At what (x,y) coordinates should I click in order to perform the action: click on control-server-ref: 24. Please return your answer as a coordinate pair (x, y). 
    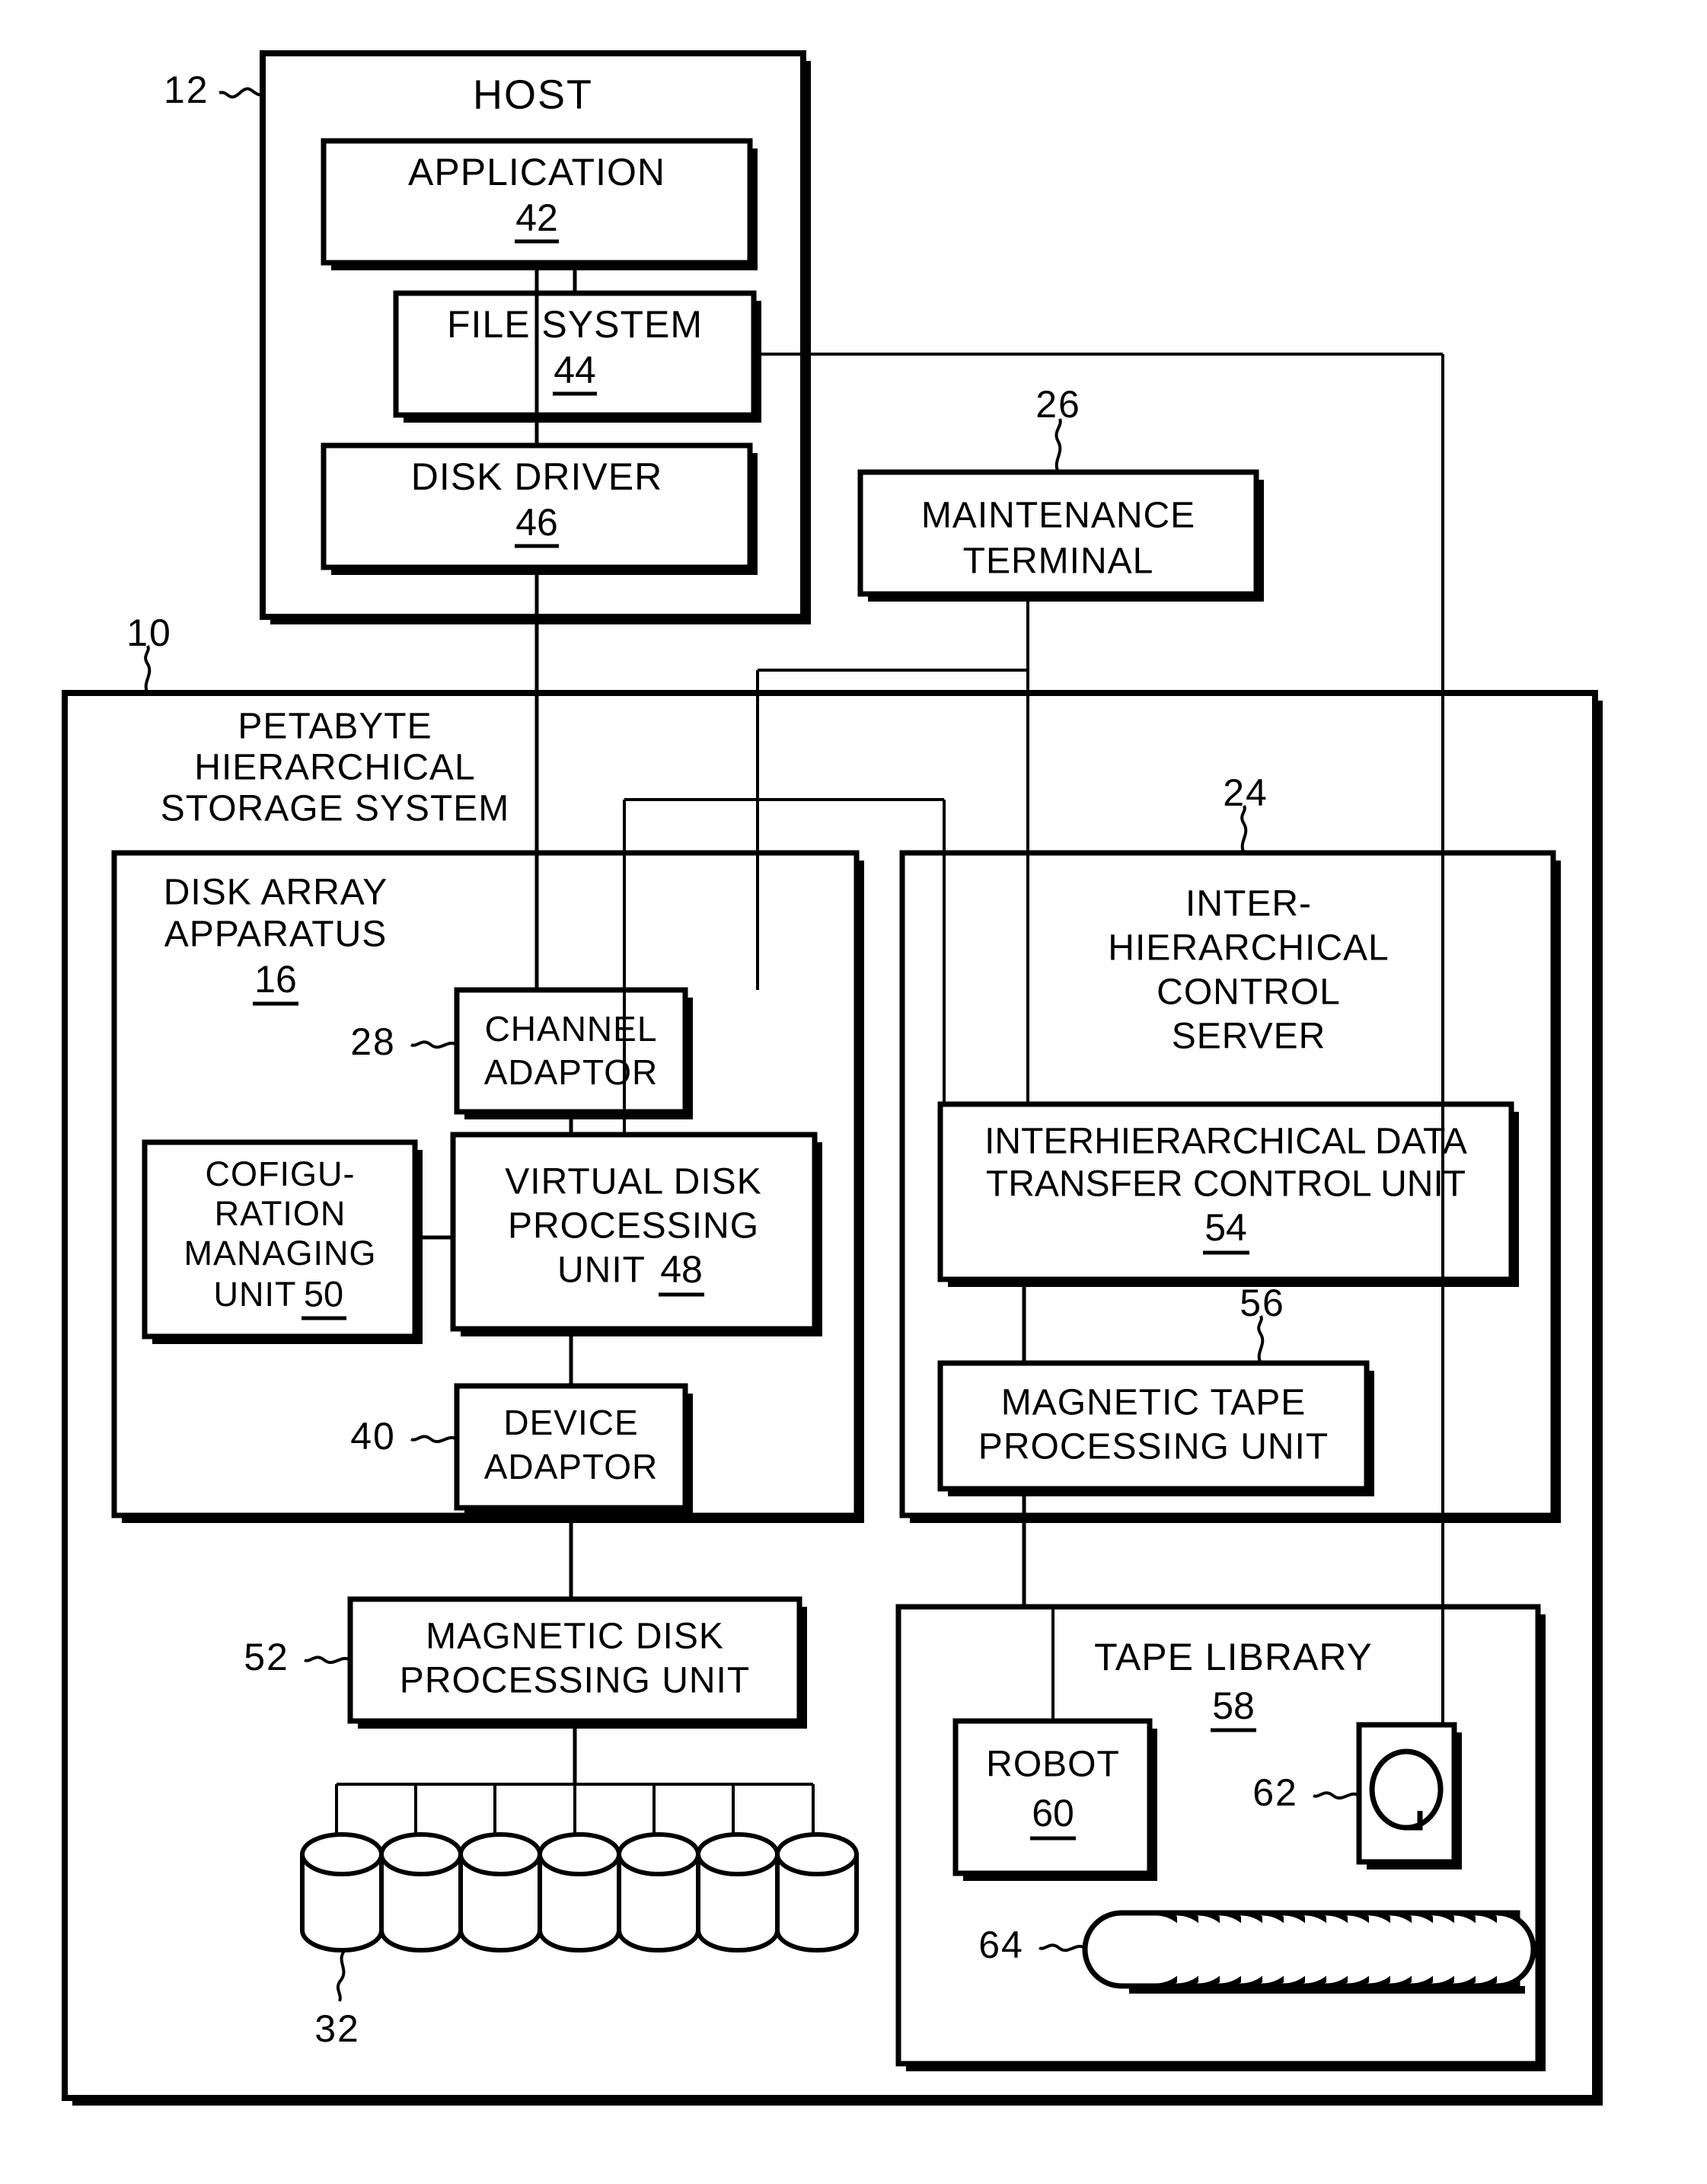
    Looking at the image, I should click on (1245, 792).